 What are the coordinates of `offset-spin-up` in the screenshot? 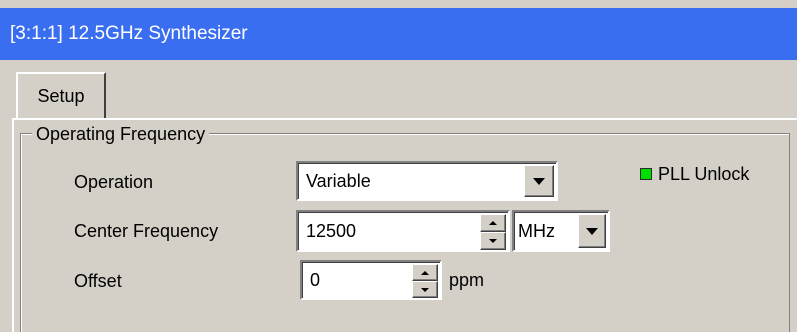 It's located at (425, 272).